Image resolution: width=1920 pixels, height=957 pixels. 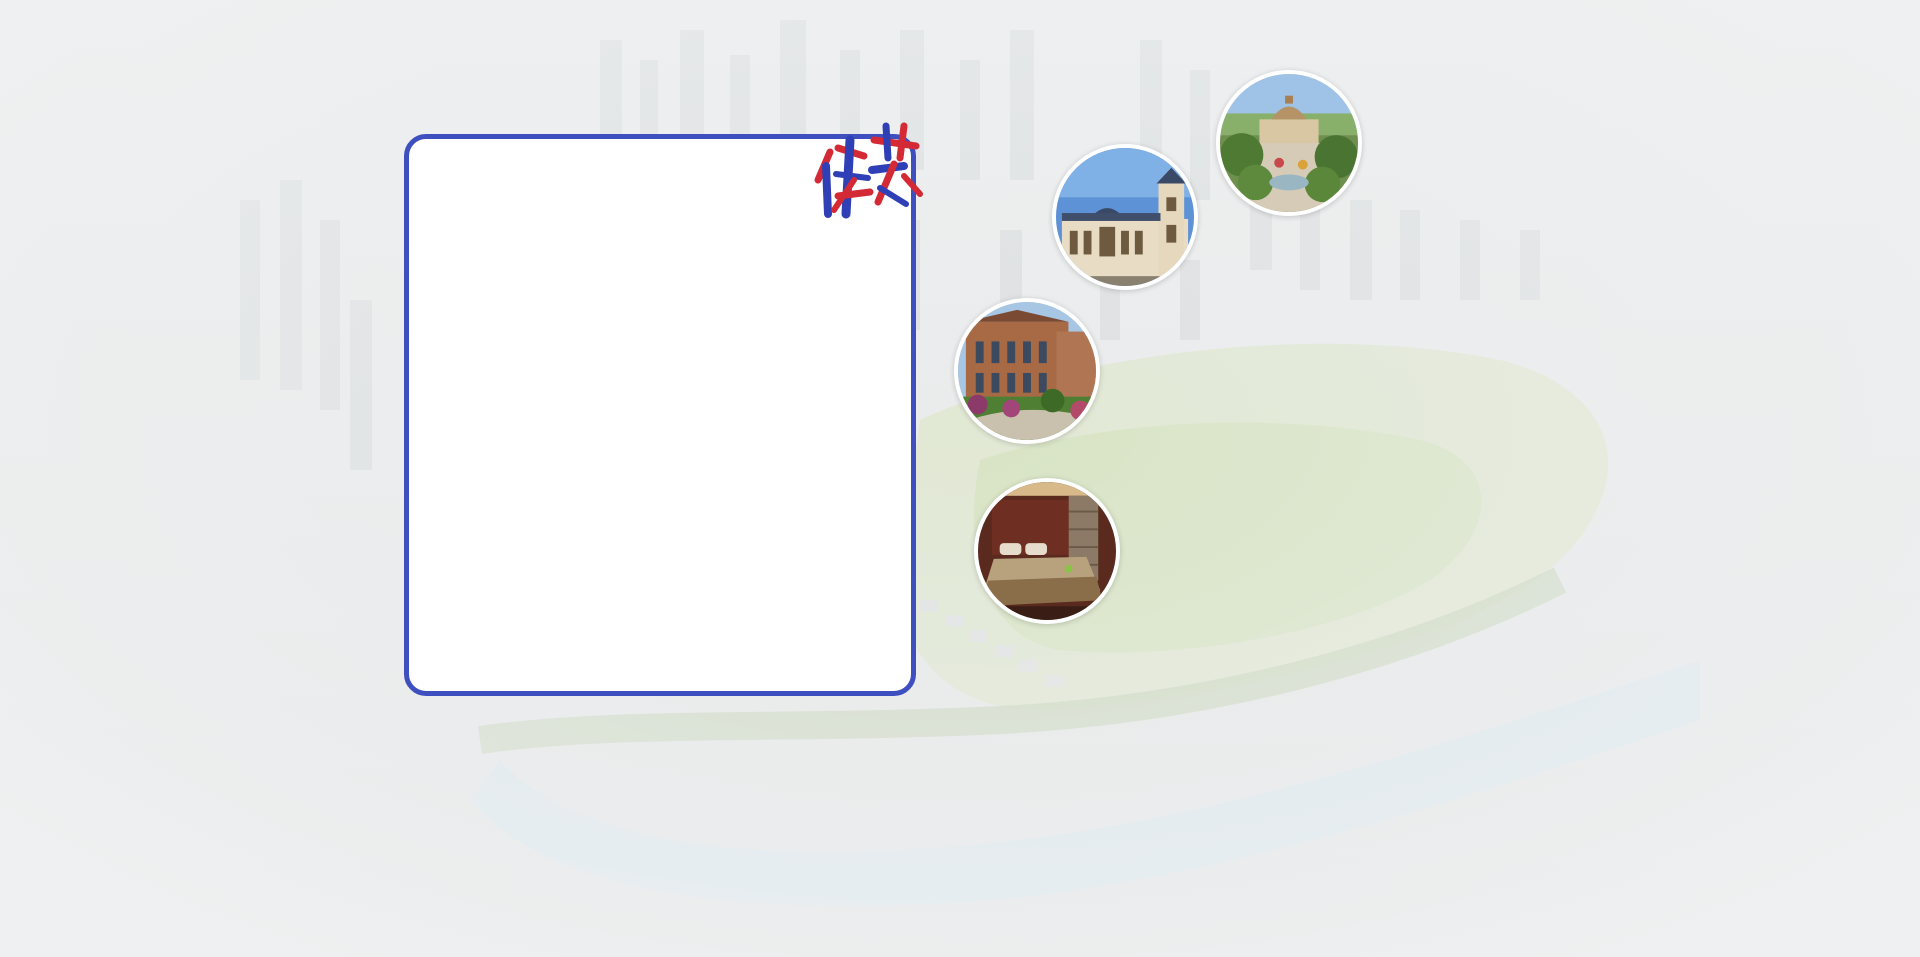 I want to click on photo-bubble-garden-pavilion, so click(x=1289, y=143).